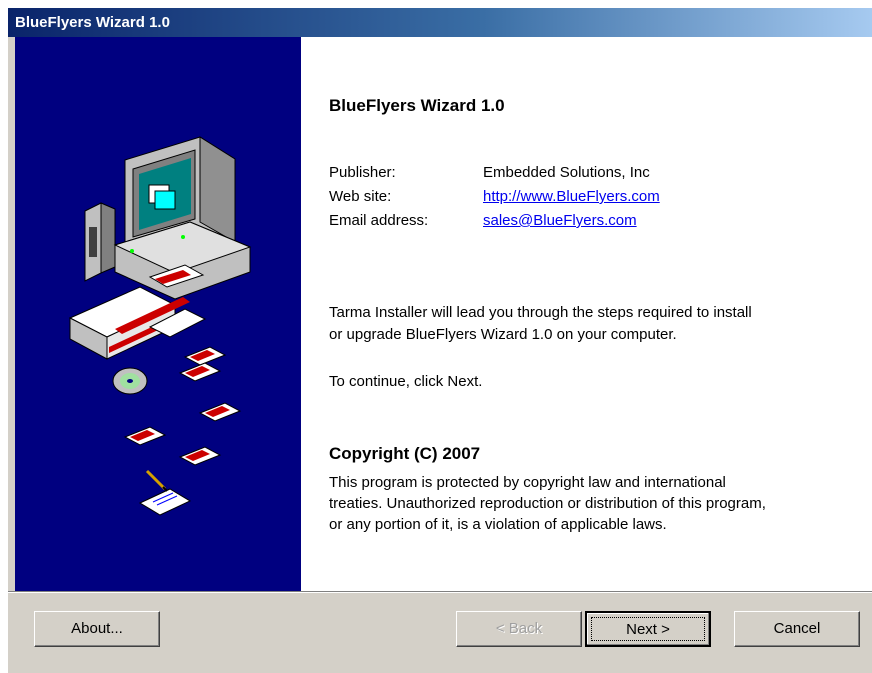 This screenshot has width=872, height=673. What do you see at coordinates (379, 220) in the screenshot?
I see `email-label: Email address:` at bounding box center [379, 220].